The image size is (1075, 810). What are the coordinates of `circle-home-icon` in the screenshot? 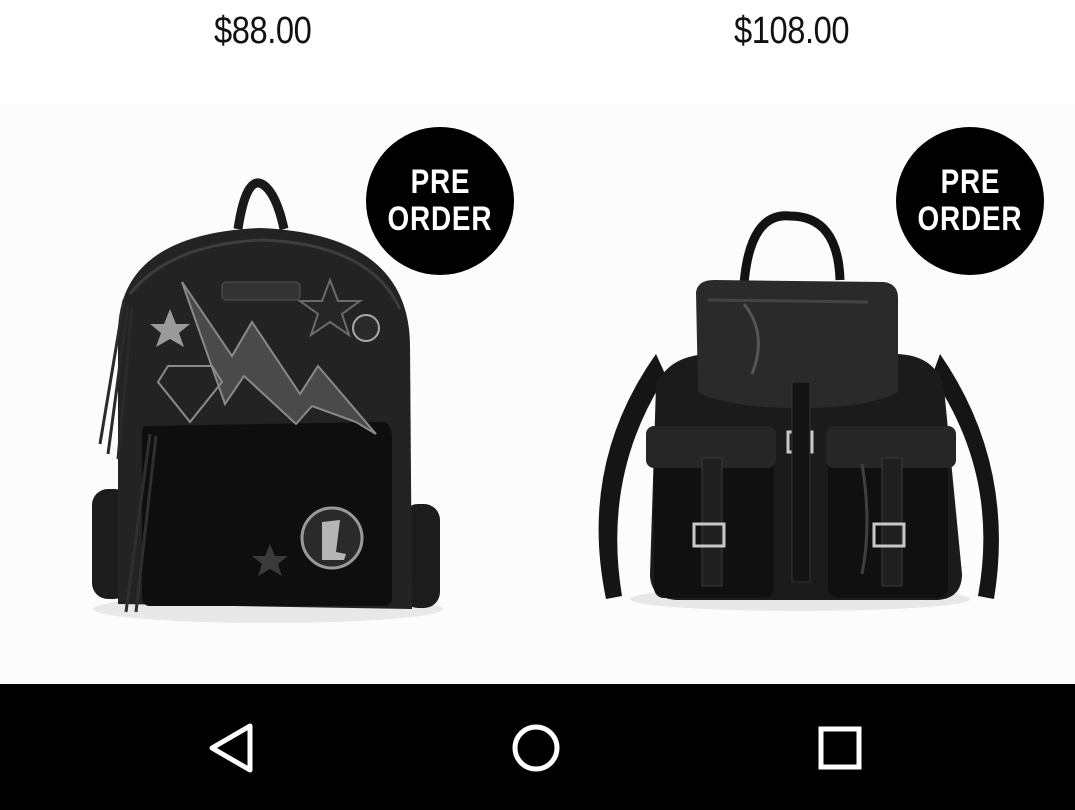 It's located at (536, 748).